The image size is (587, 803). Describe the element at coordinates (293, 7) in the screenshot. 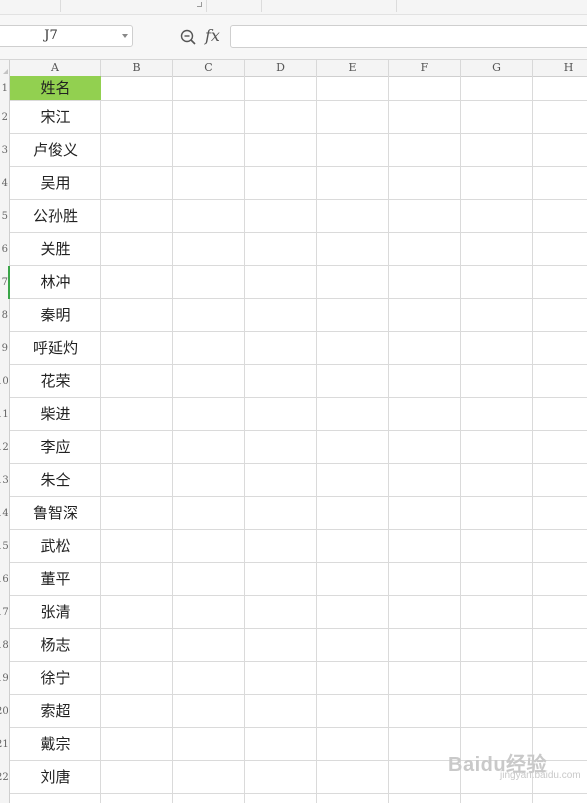

I see `ribbon-strip` at that location.